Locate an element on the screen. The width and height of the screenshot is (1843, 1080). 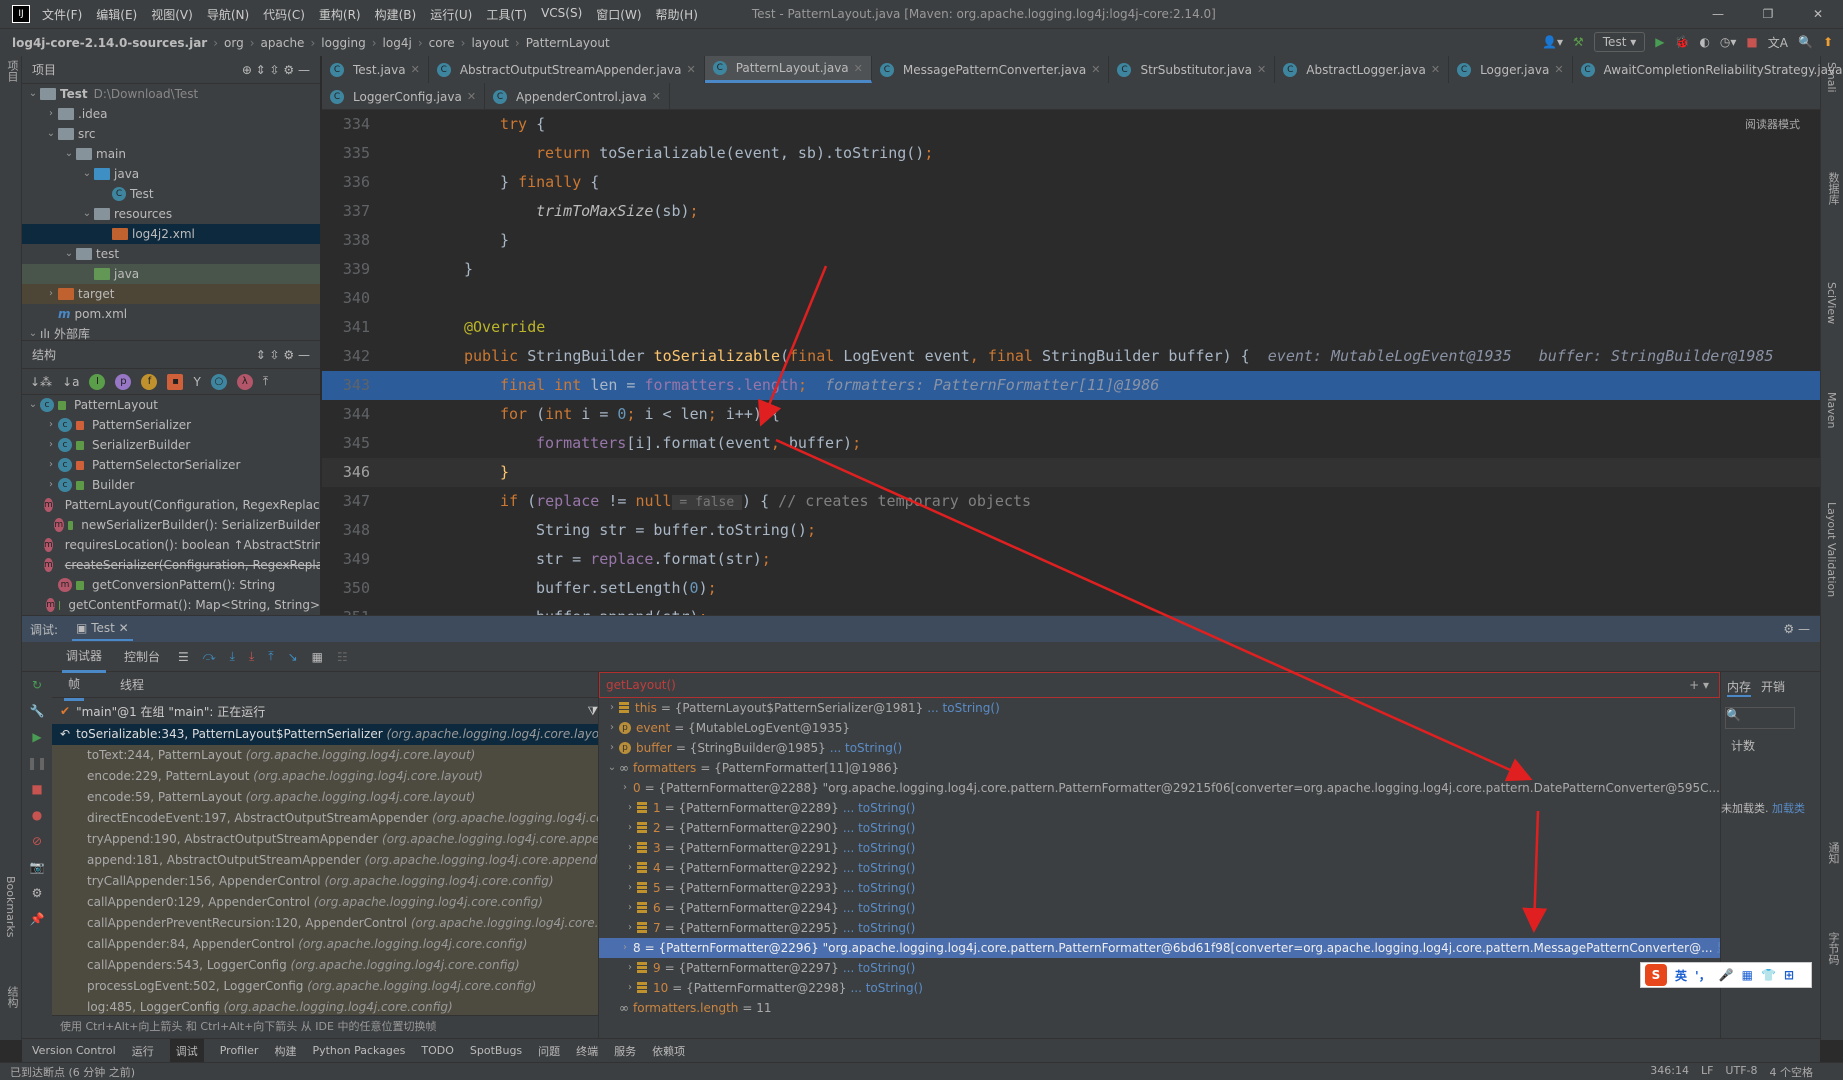
file-encoding: UTF-8 is located at coordinates (1741, 1072).